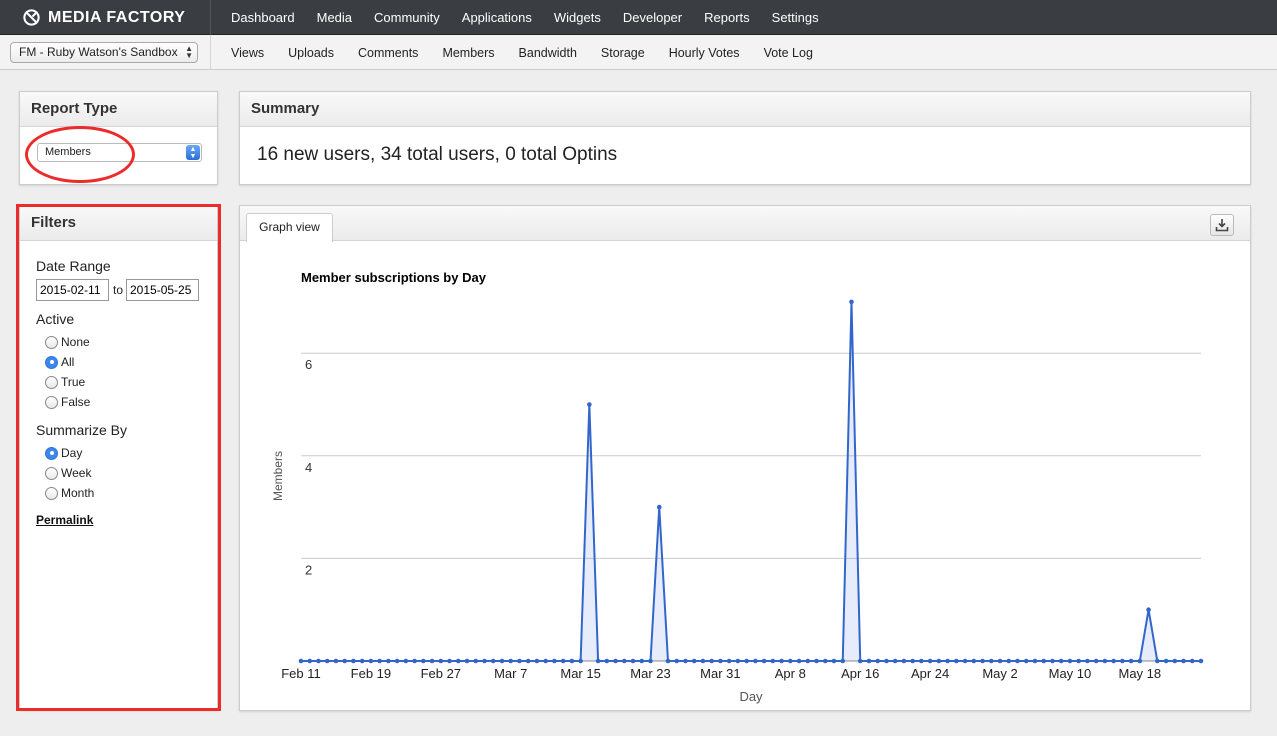  I want to click on top-nav-item-developer: Developer, so click(652, 17).